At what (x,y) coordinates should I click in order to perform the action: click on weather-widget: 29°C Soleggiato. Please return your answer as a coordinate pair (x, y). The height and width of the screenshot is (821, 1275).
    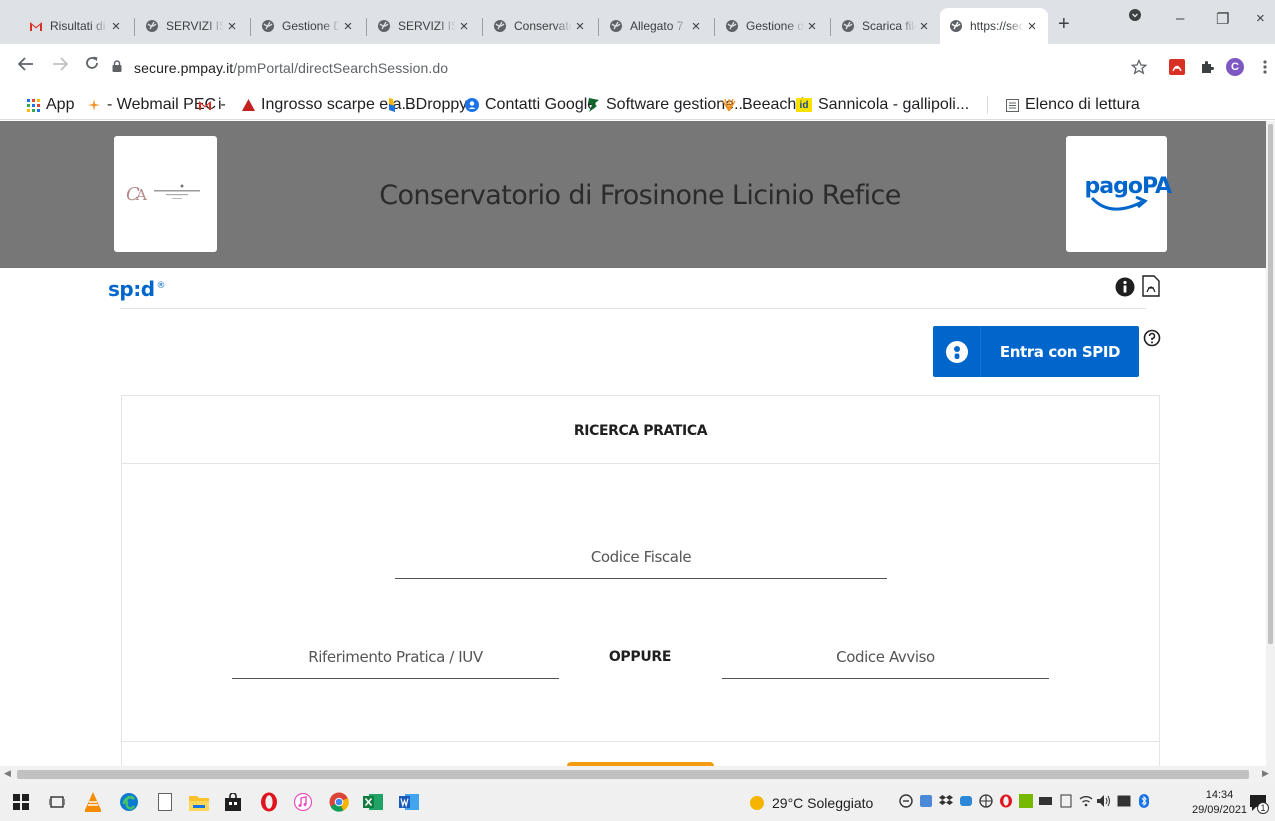
    Looking at the image, I should click on (811, 803).